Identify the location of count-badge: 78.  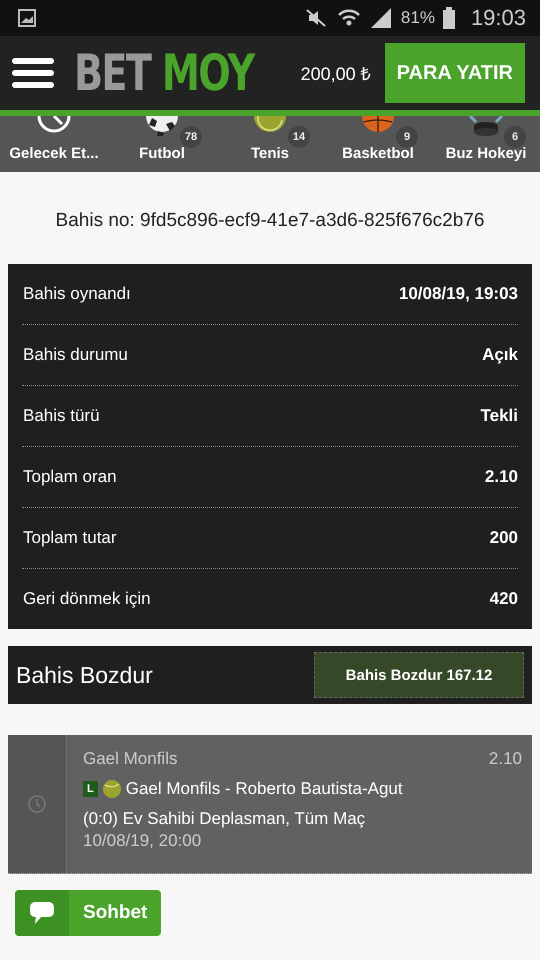
(191, 137).